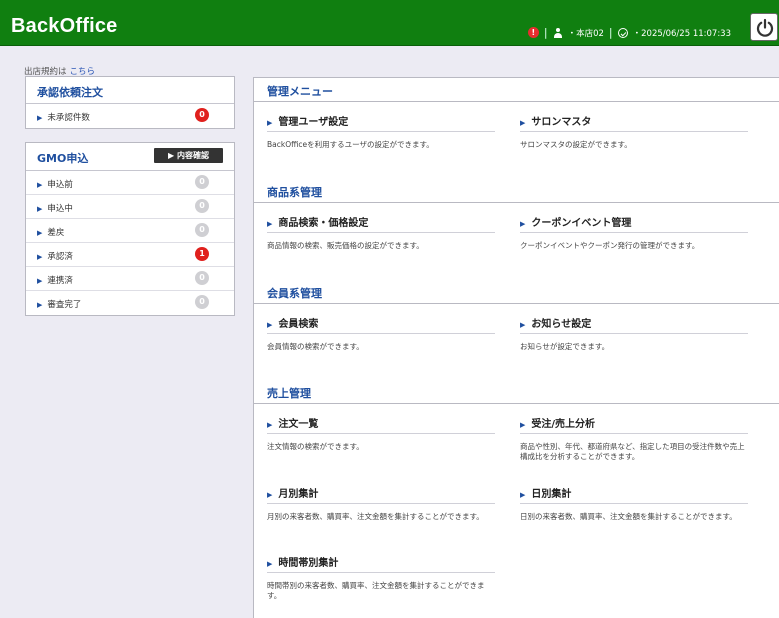 Image resolution: width=779 pixels, height=618 pixels. What do you see at coordinates (381, 120) in the screenshot?
I see `menu-item-title: ▶ 管理ユーザ設定` at bounding box center [381, 120].